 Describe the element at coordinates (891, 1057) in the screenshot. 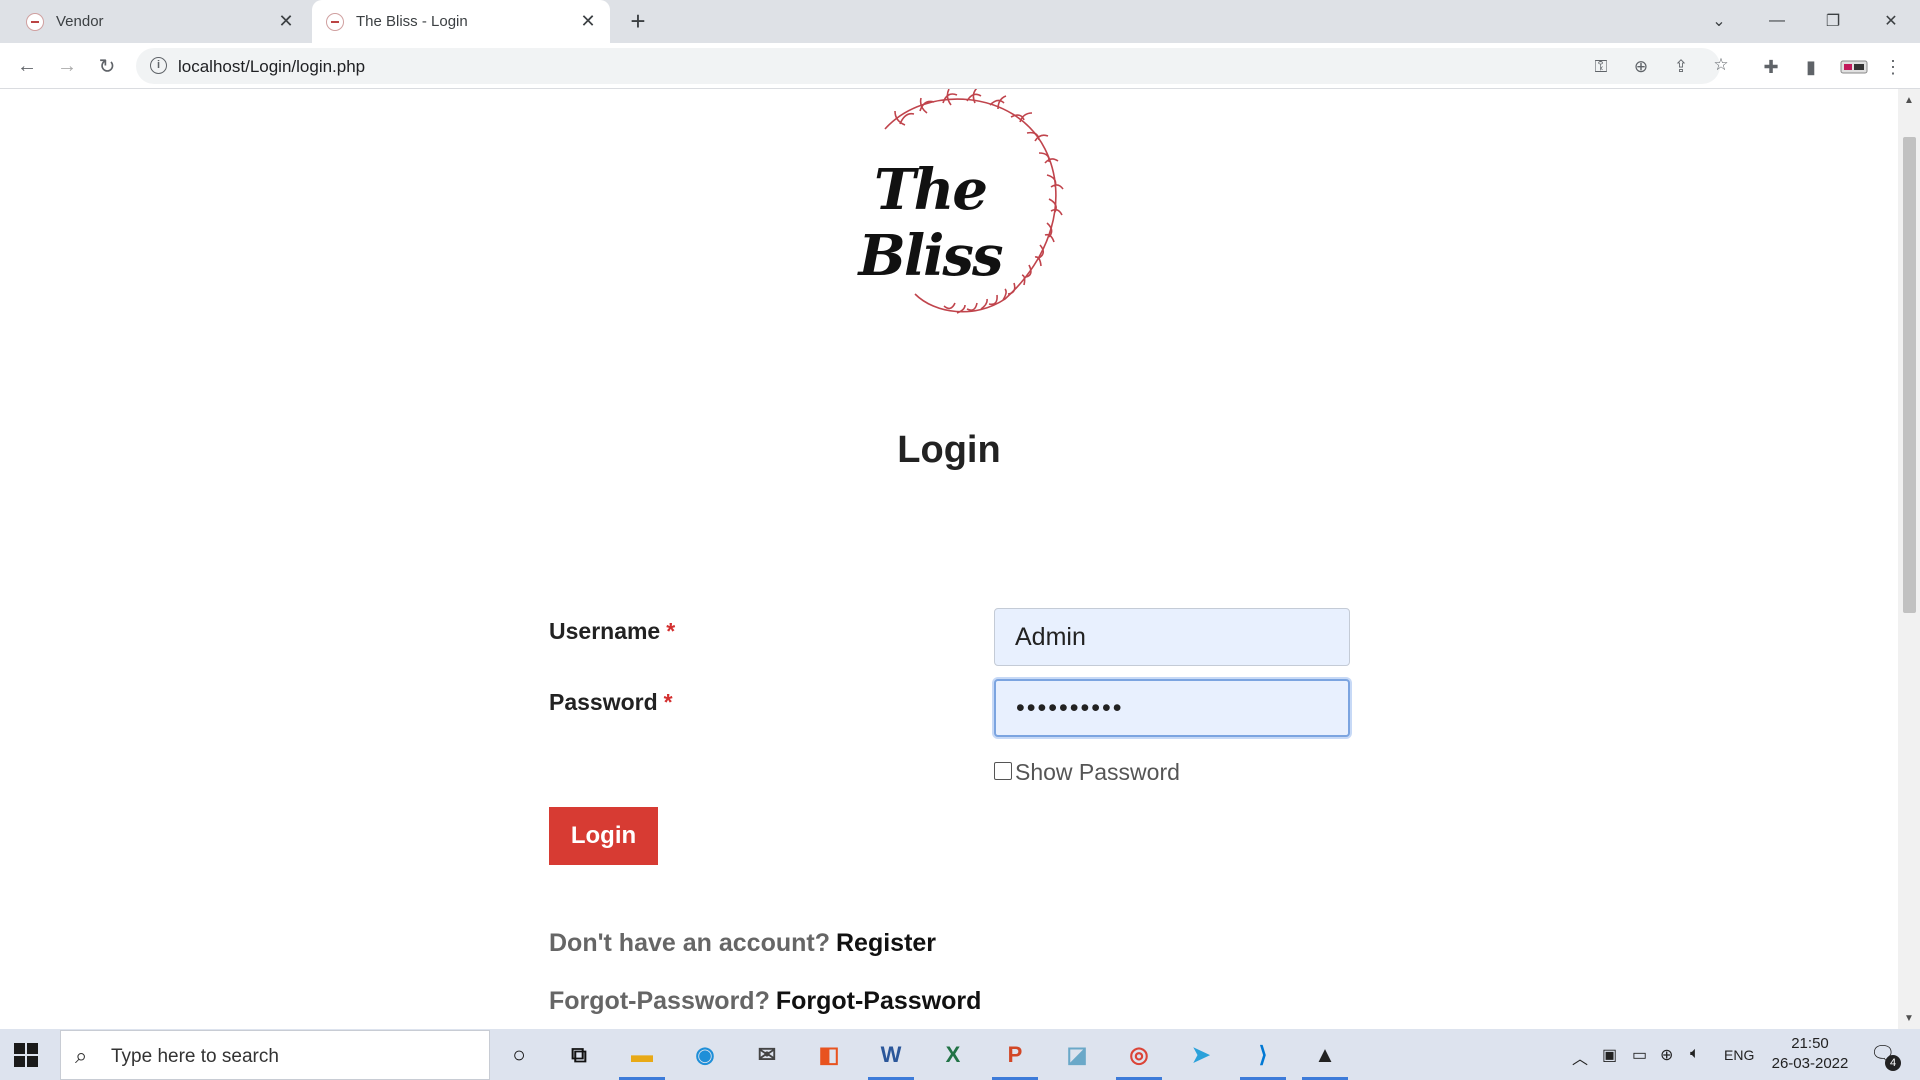

I see `word-icon: W` at that location.